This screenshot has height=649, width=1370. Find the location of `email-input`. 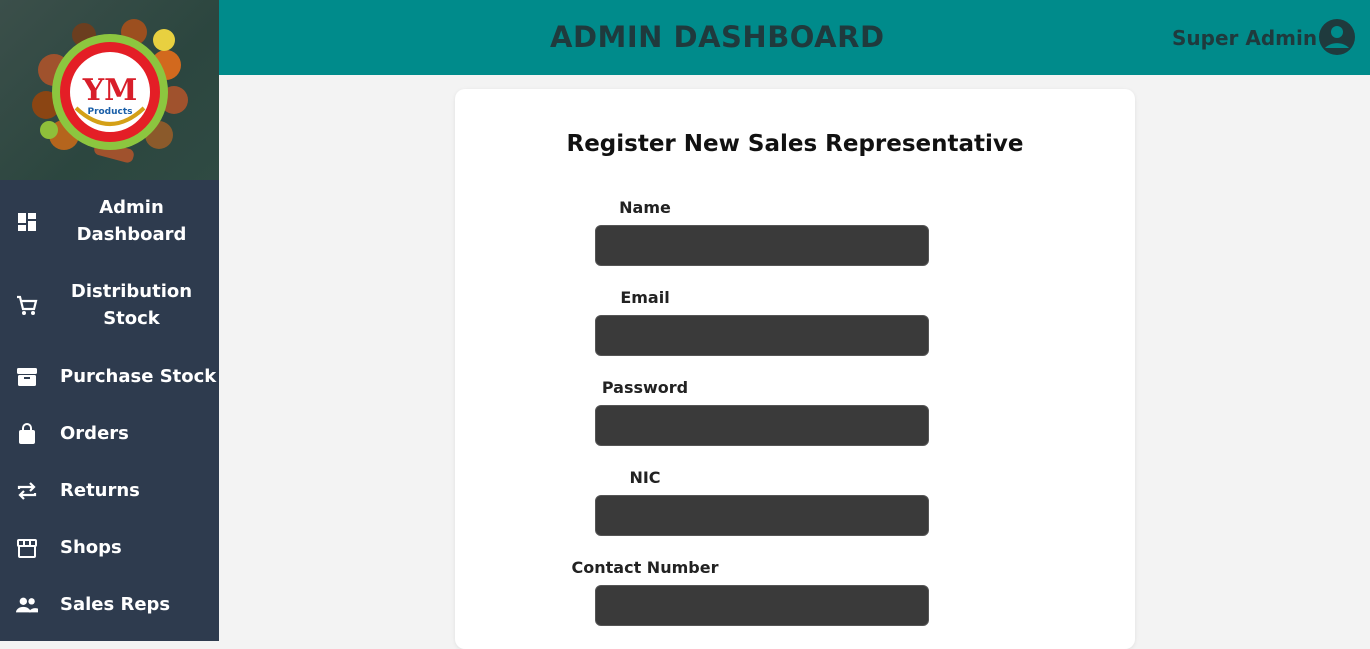

email-input is located at coordinates (762, 335).